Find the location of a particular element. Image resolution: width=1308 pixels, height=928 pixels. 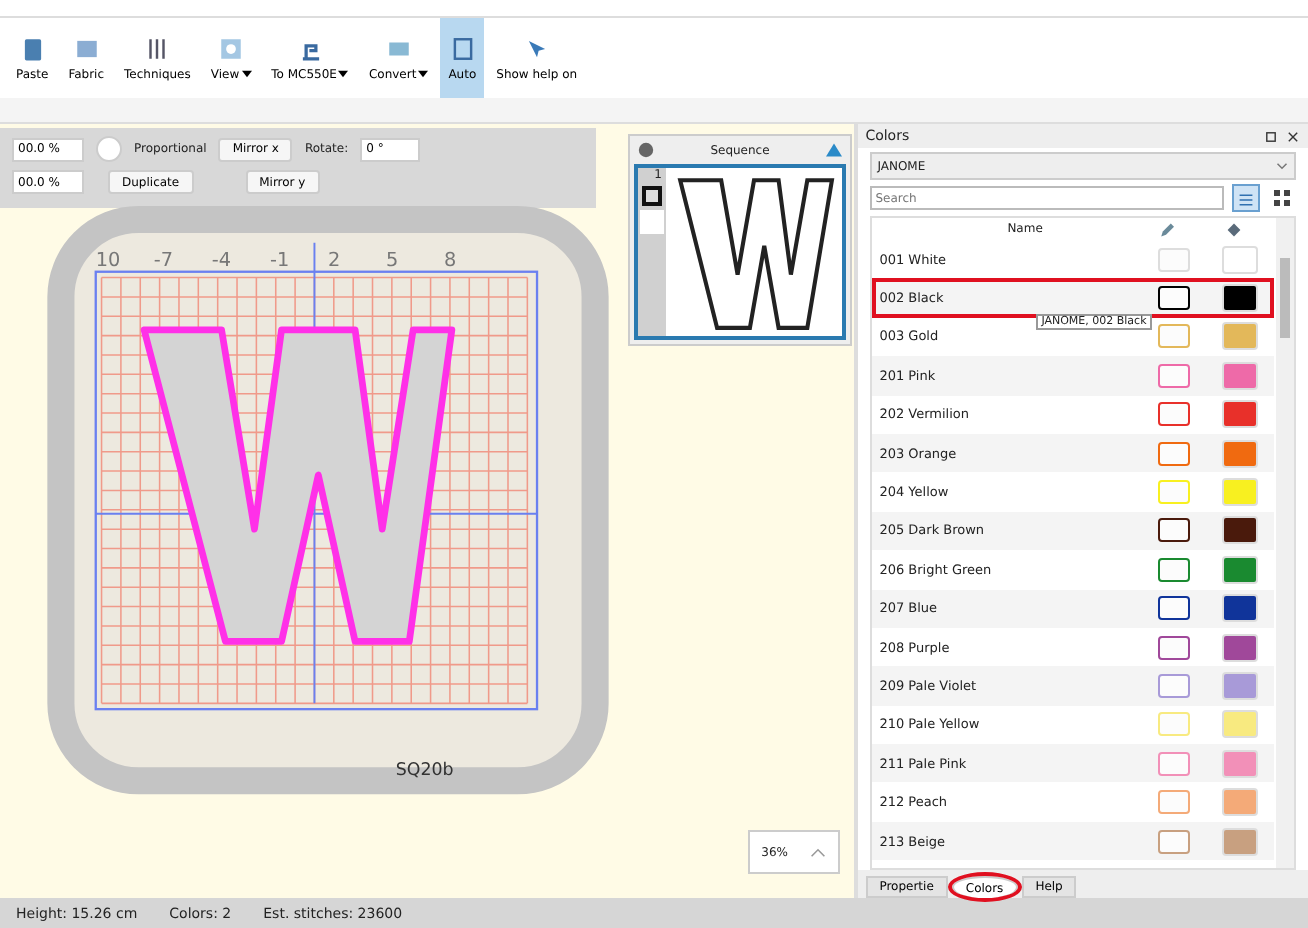

close-icon is located at coordinates (1293, 136).